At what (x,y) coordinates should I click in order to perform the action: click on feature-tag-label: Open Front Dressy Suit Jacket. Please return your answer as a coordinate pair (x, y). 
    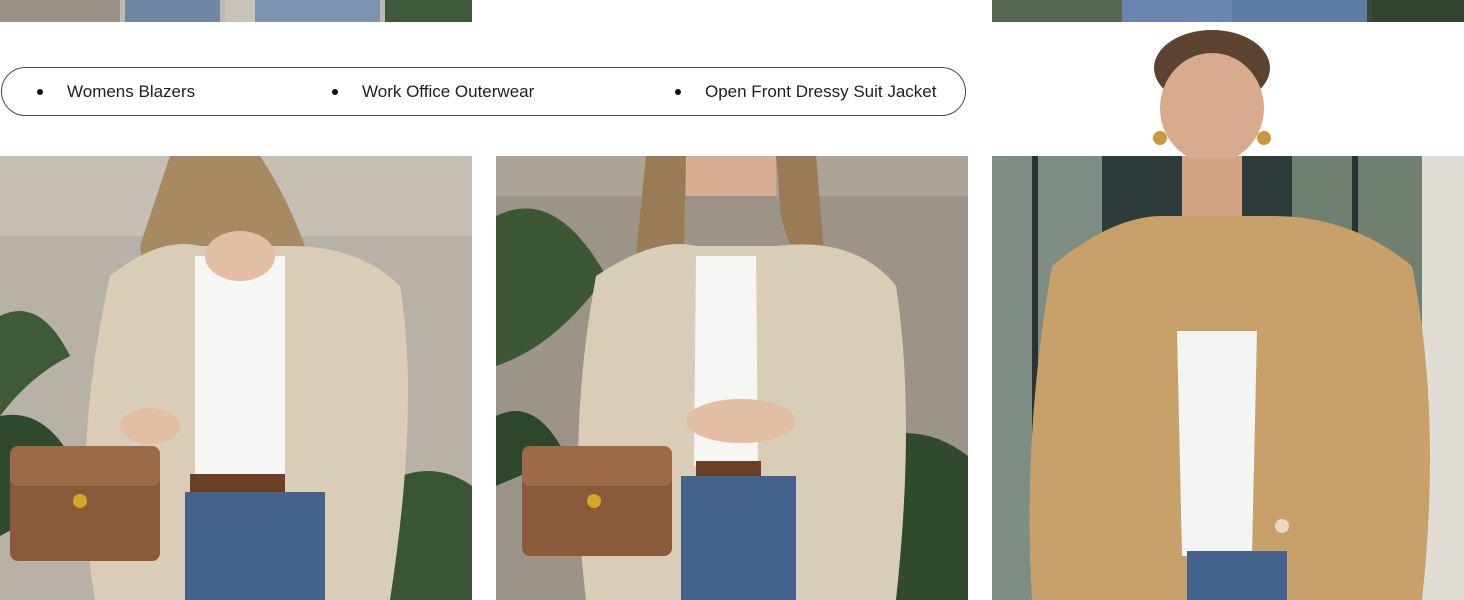
    Looking at the image, I should click on (821, 91).